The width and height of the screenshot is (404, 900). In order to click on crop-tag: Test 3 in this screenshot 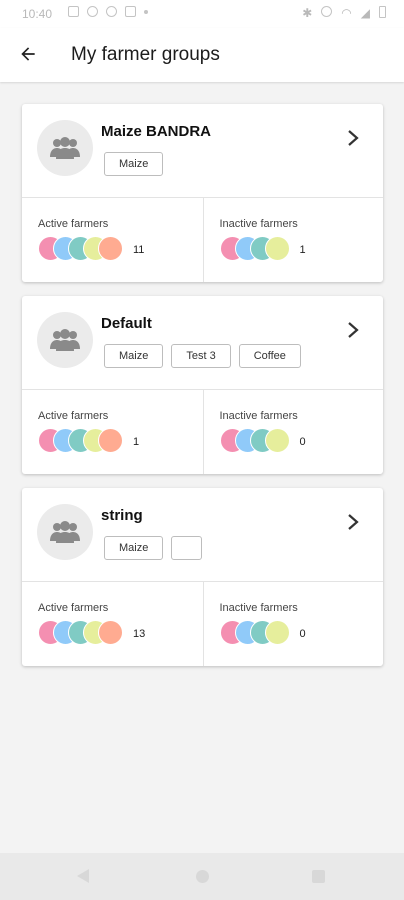, I will do `click(201, 356)`.